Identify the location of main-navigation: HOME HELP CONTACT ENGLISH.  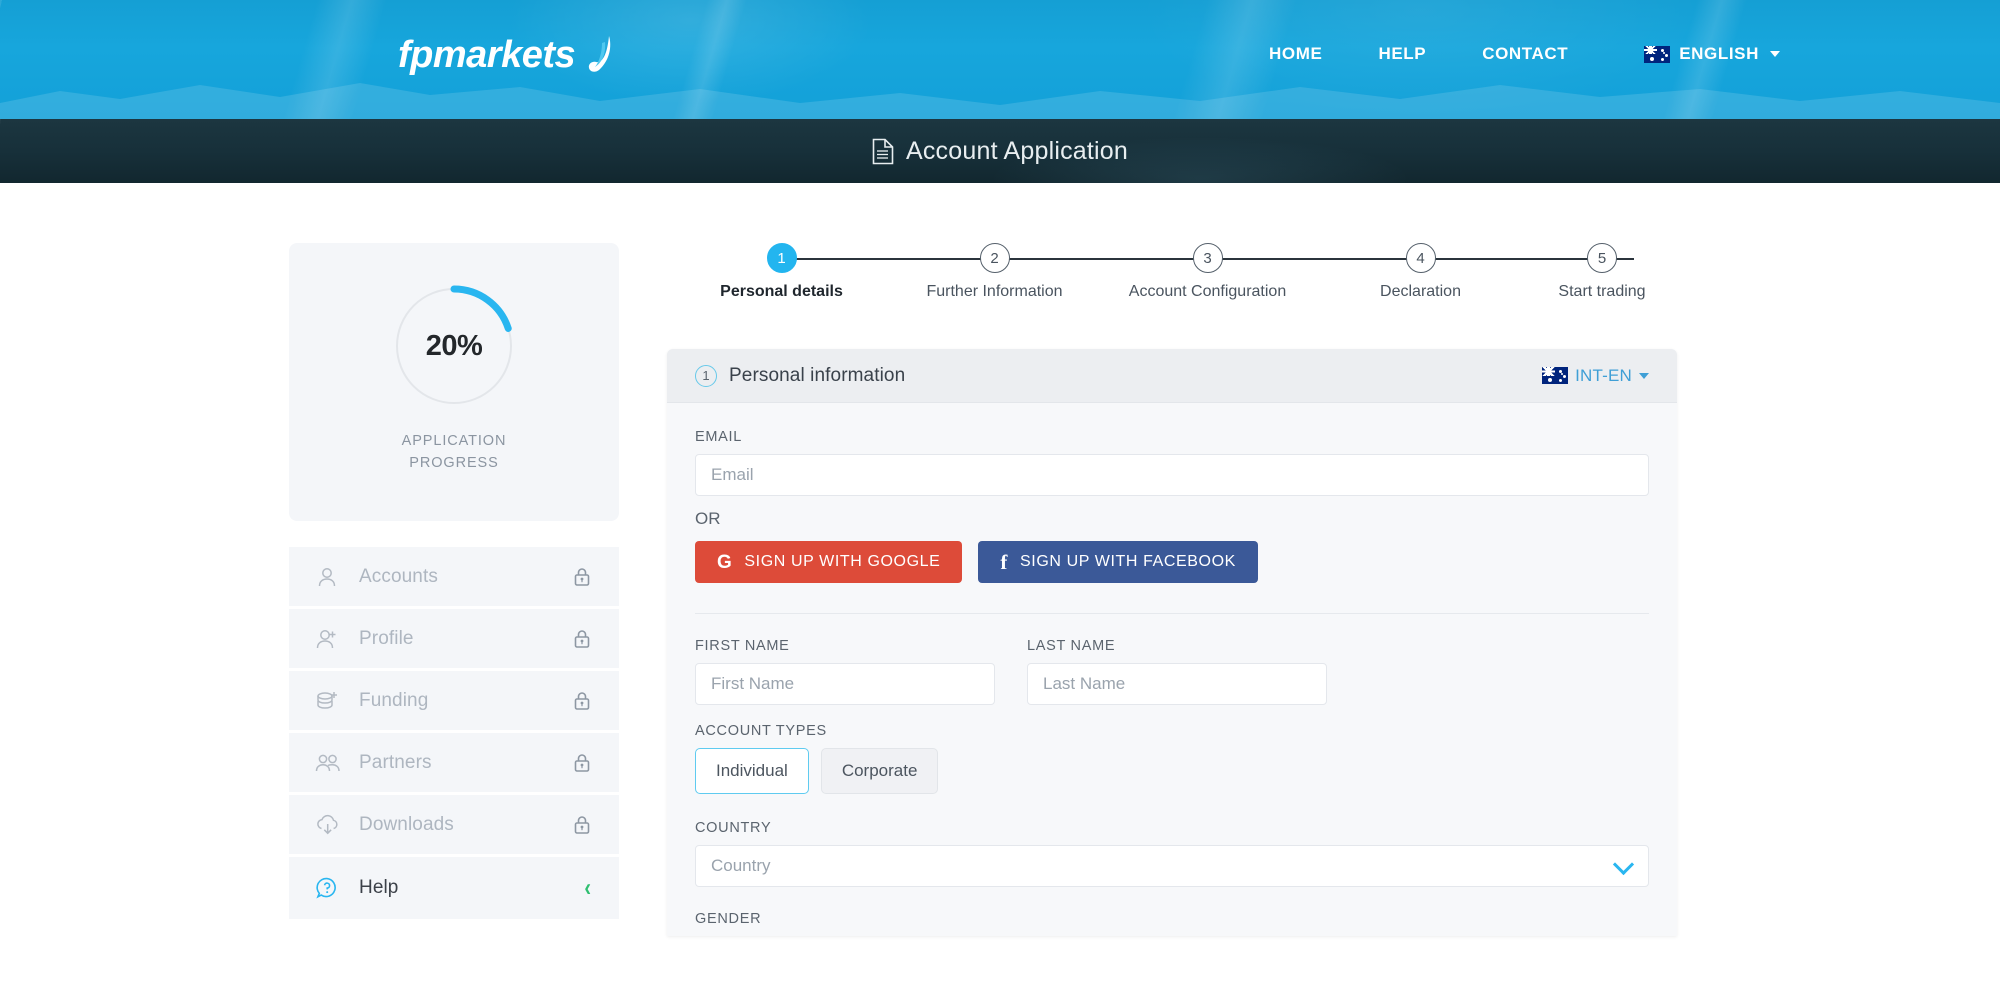
(1530, 50).